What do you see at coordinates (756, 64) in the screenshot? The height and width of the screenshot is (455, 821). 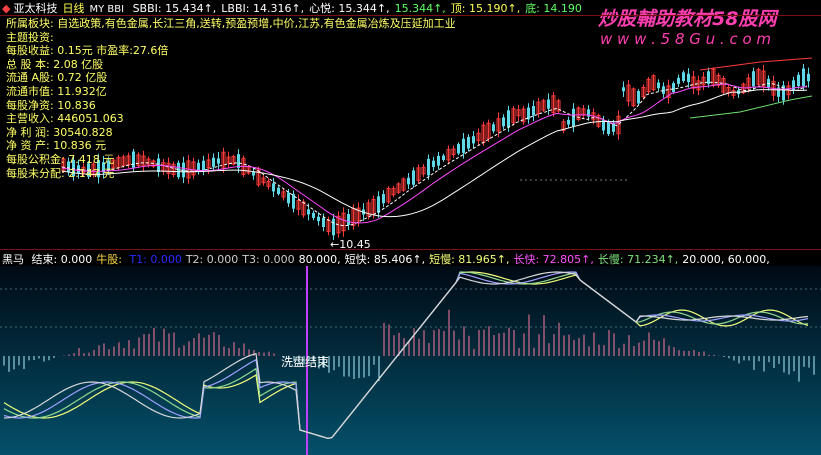 I see `channel-line-high` at bounding box center [756, 64].